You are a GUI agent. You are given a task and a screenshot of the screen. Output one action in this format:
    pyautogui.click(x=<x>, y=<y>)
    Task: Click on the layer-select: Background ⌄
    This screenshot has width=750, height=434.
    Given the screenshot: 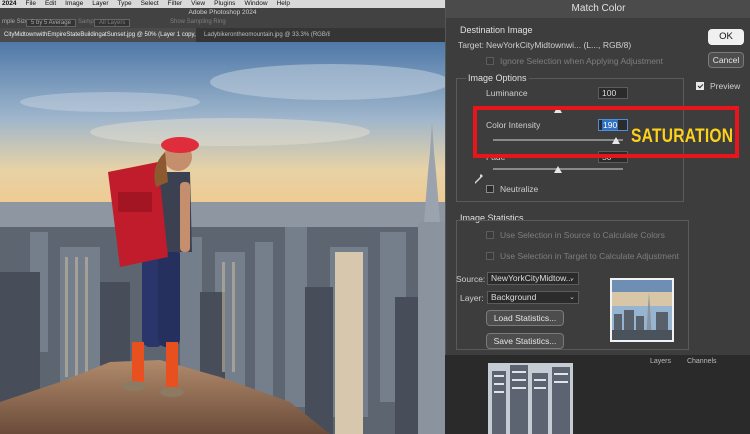 What is the action you would take?
    pyautogui.click(x=533, y=297)
    